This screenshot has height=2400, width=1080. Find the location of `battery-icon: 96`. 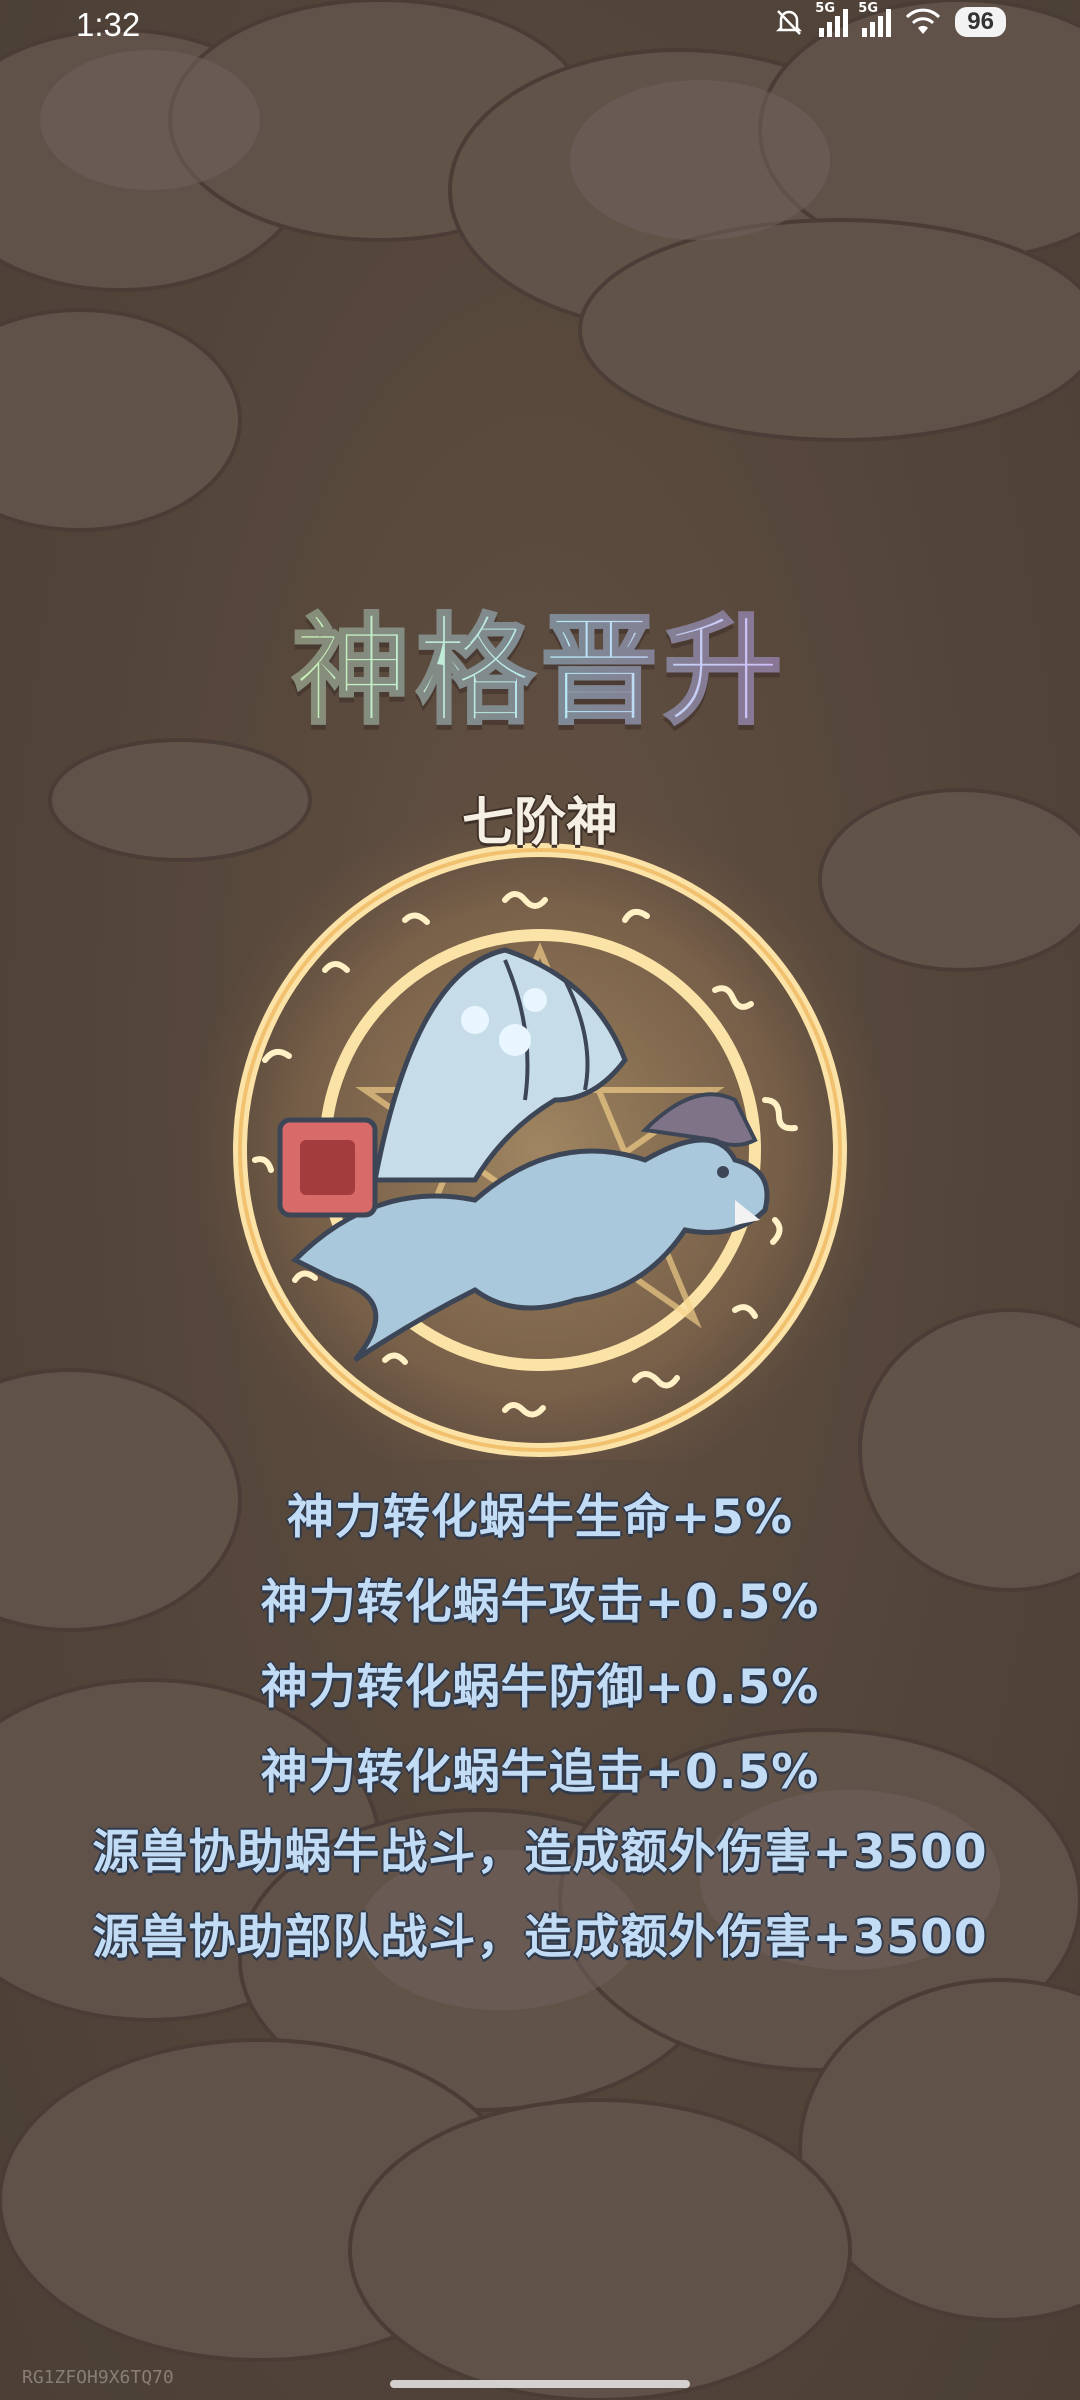

battery-icon: 96 is located at coordinates (980, 22).